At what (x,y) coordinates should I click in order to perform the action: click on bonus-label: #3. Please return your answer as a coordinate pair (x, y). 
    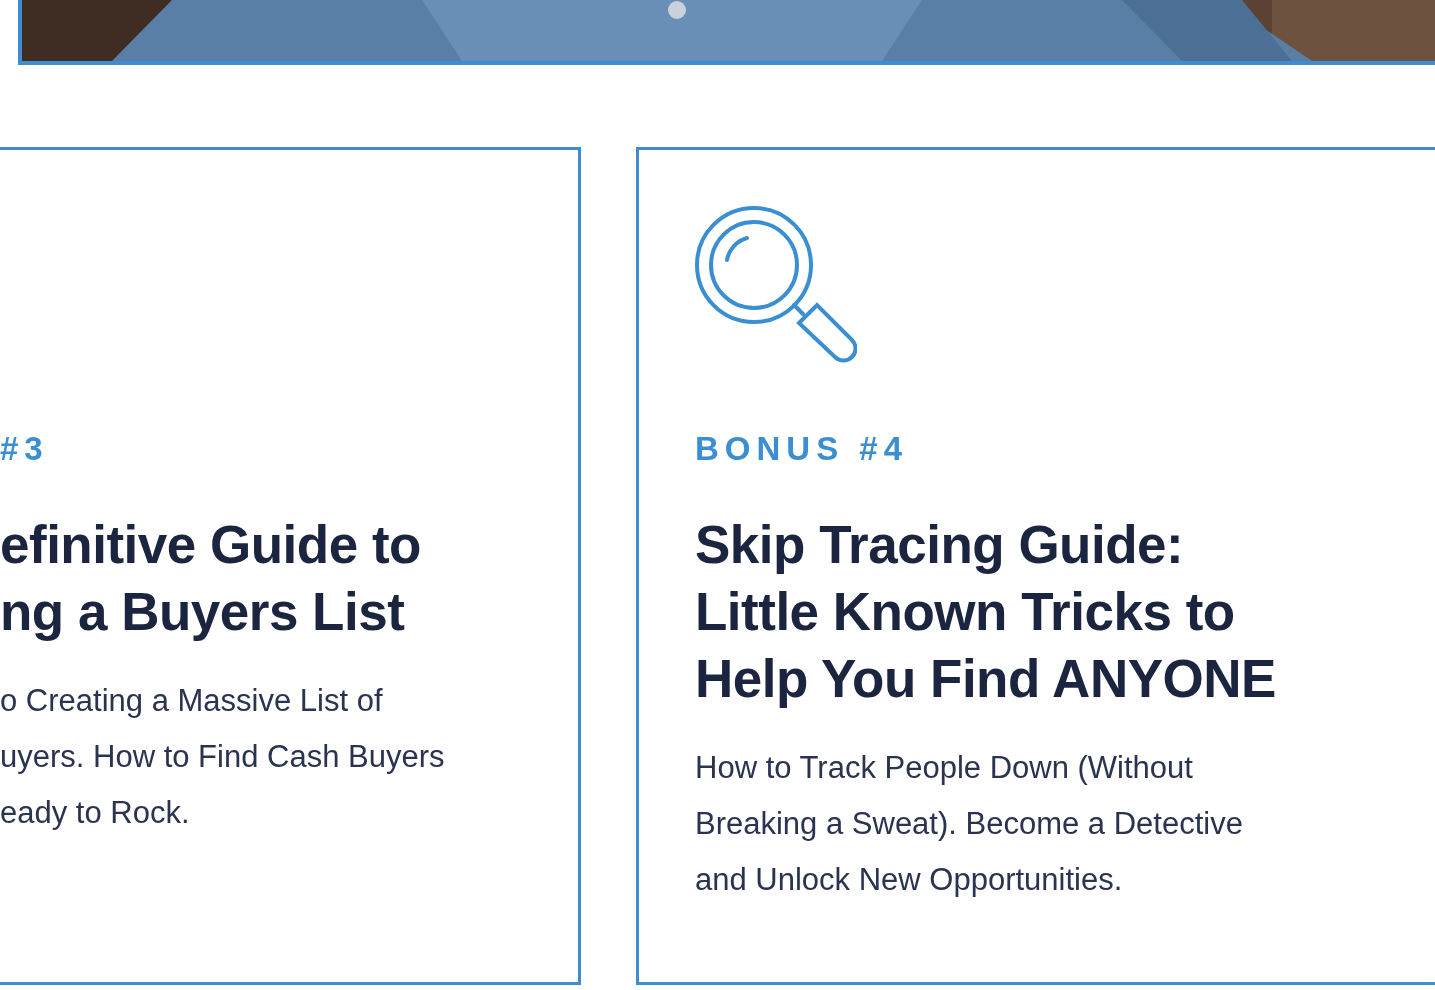
    Looking at the image, I should click on (24, 449).